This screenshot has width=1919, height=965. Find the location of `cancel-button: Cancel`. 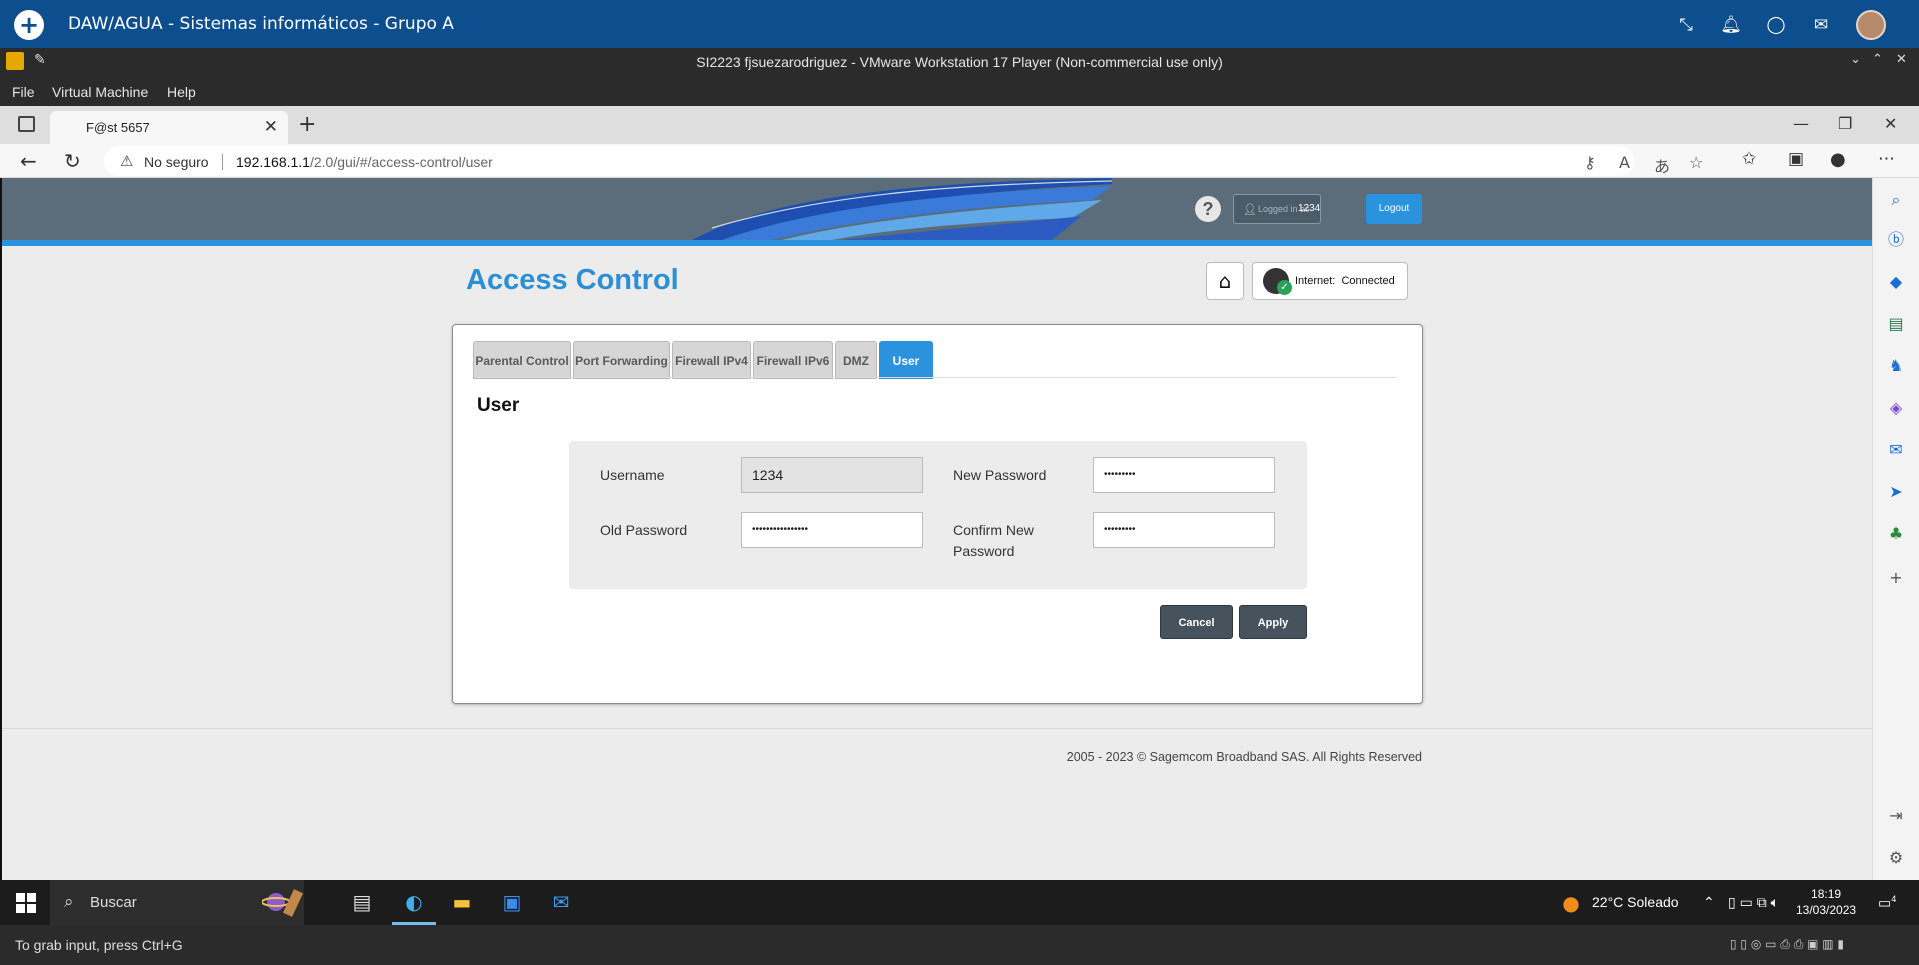

cancel-button: Cancel is located at coordinates (1196, 622).